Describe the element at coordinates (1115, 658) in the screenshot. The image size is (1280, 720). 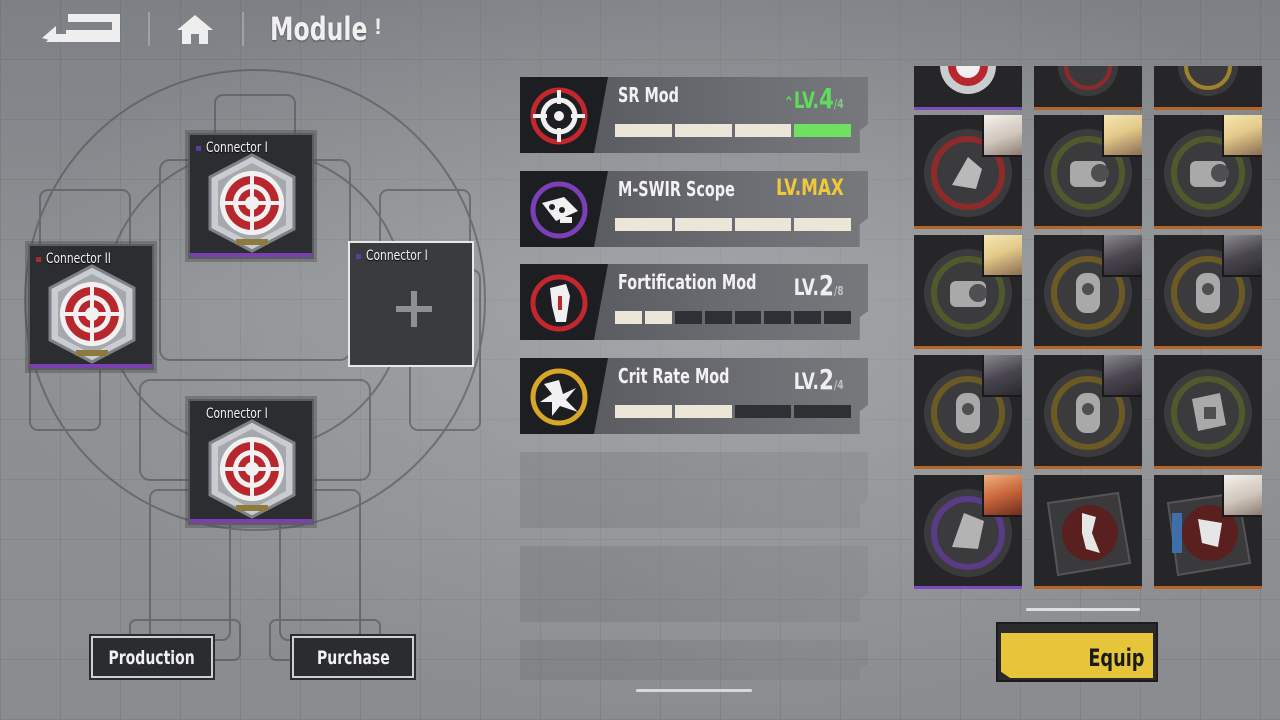
I see `equip-button-label: Equip` at that location.